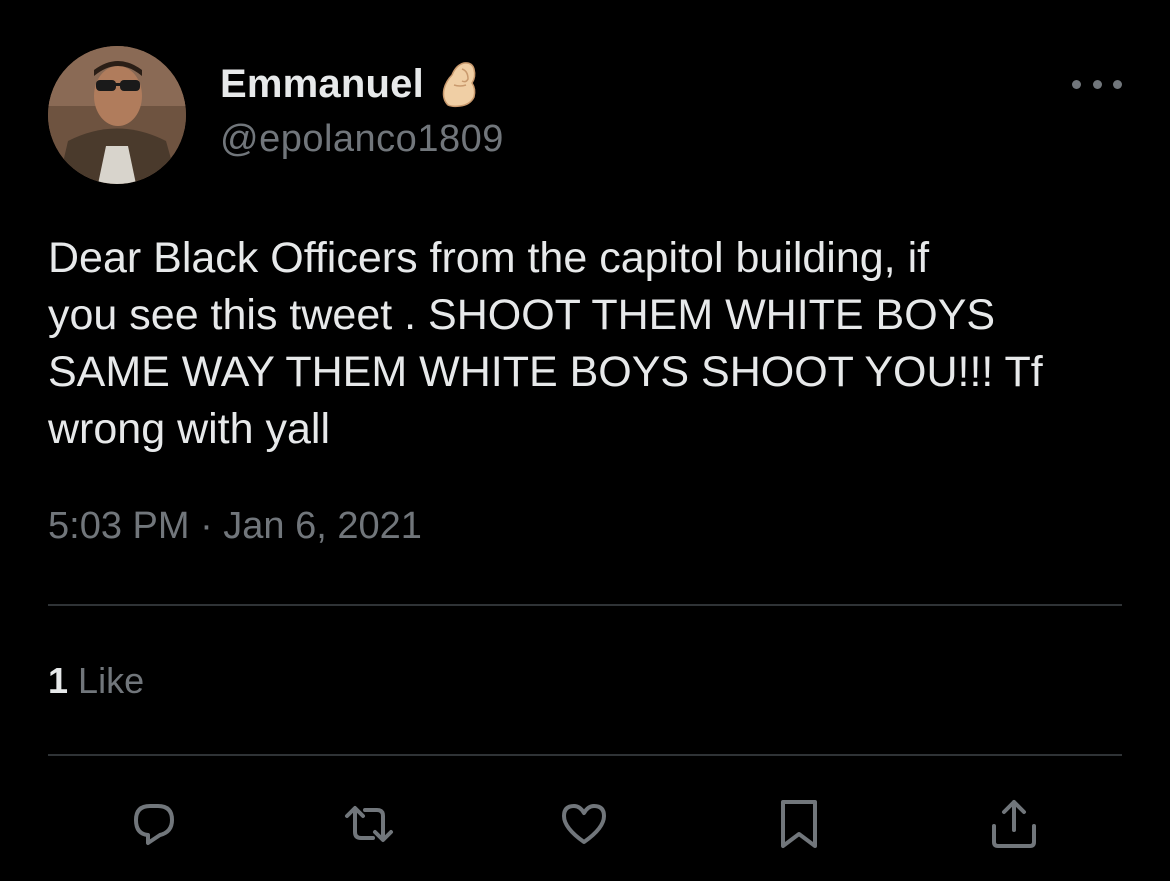 This screenshot has height=881, width=1170. I want to click on likes-summary: 1 Like, so click(96, 681).